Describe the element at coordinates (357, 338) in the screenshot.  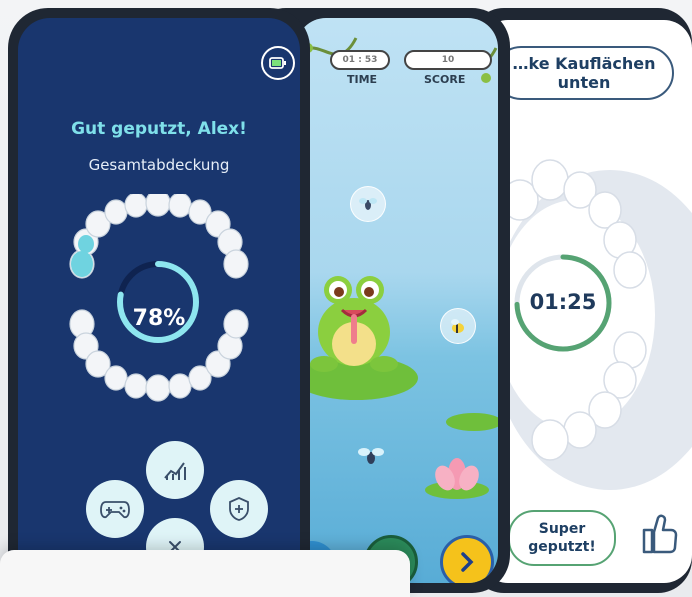
I see `frog-icon` at that location.